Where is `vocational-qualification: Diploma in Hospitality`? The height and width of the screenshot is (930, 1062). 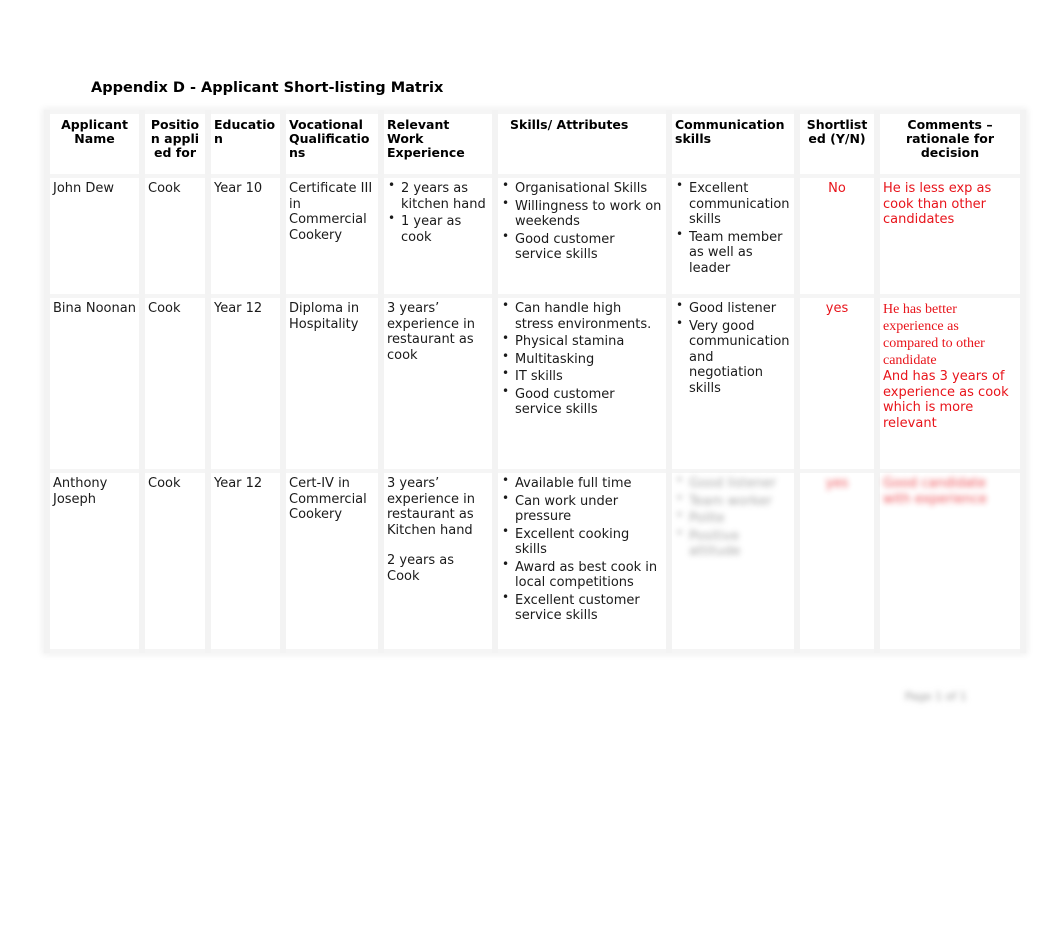
vocational-qualification: Diploma in Hospitality is located at coordinates (332, 383).